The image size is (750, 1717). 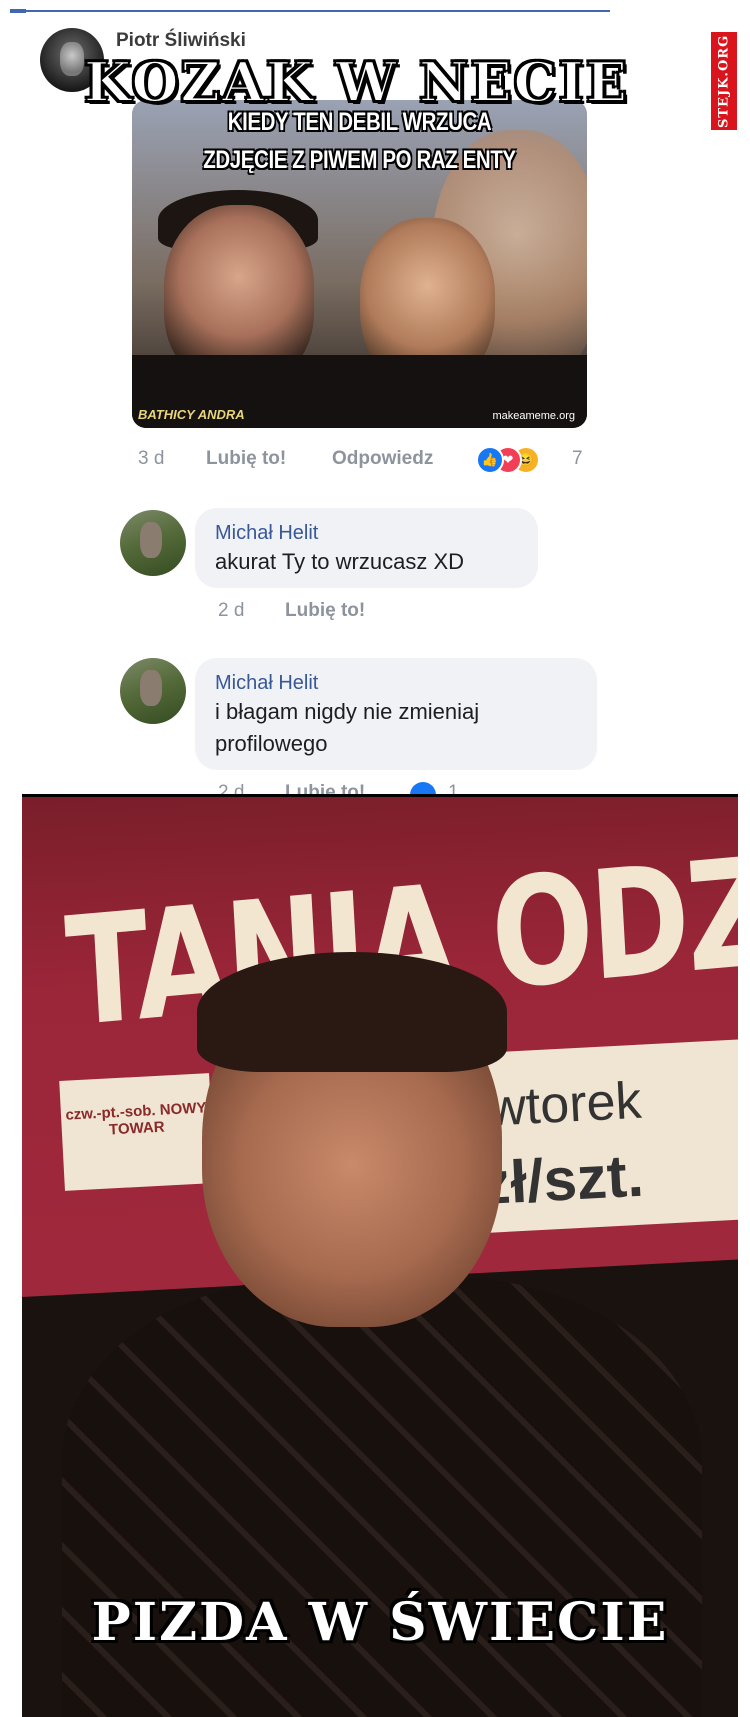 What do you see at coordinates (533, 416) in the screenshot?
I see `meme-logo-right: makeameme.org` at bounding box center [533, 416].